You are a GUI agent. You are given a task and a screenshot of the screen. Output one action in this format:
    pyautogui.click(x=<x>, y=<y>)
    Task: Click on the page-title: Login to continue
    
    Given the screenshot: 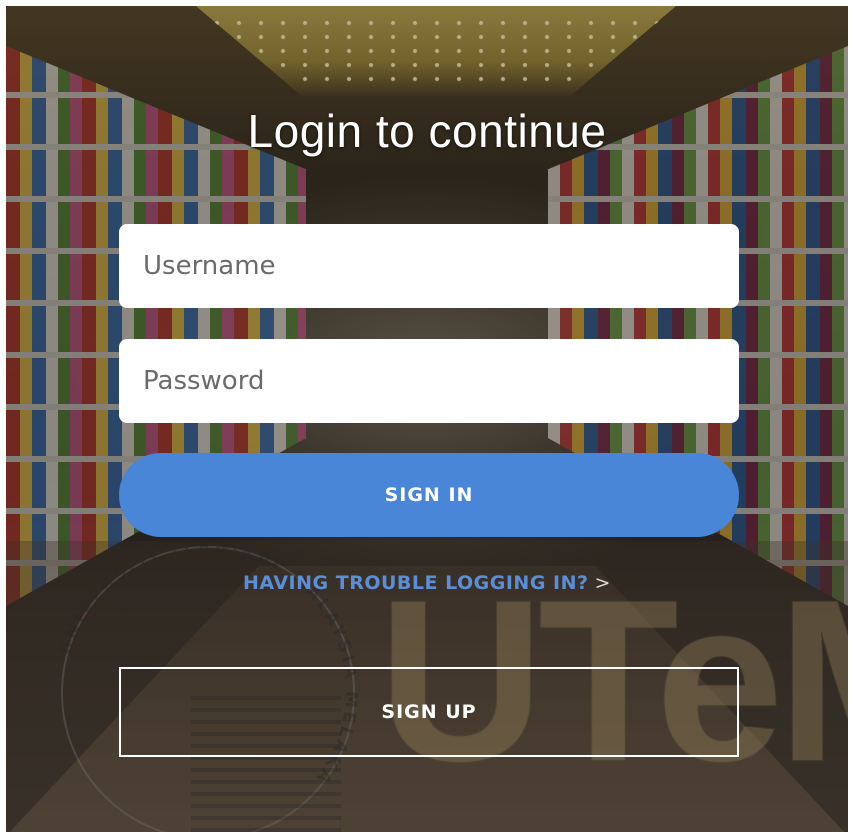 What is the action you would take?
    pyautogui.click(x=427, y=131)
    